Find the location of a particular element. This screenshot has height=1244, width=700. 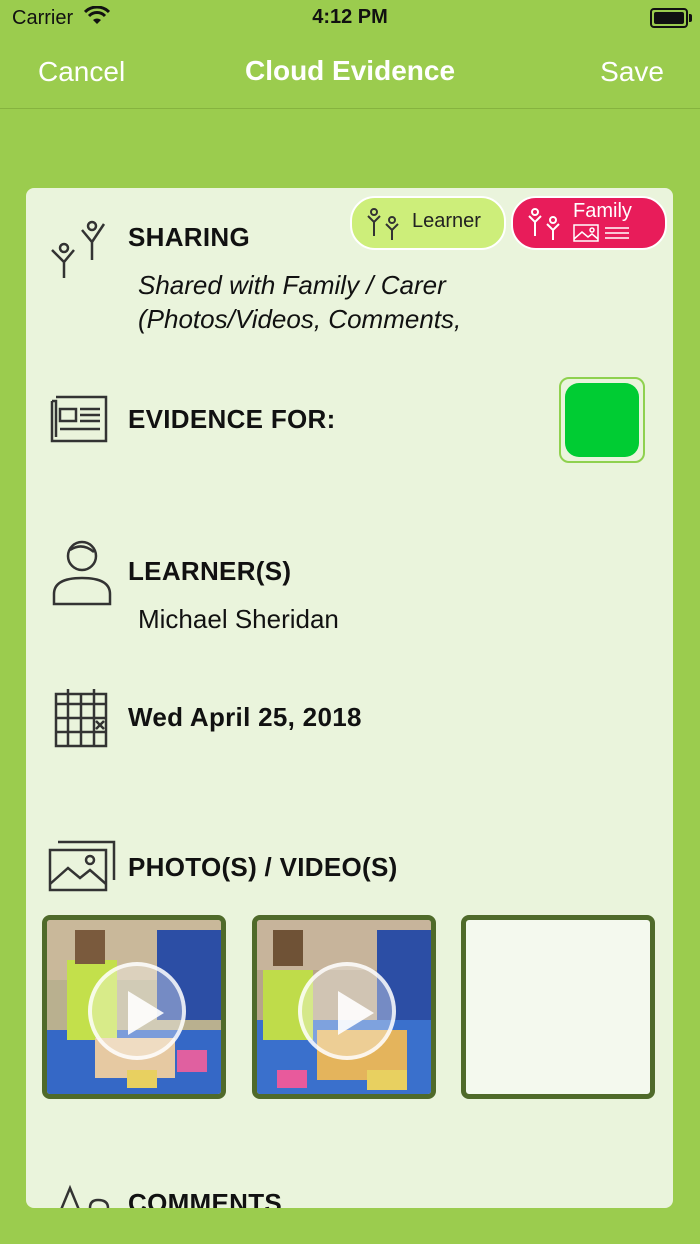

clock: 4:12 PM is located at coordinates (350, 17).